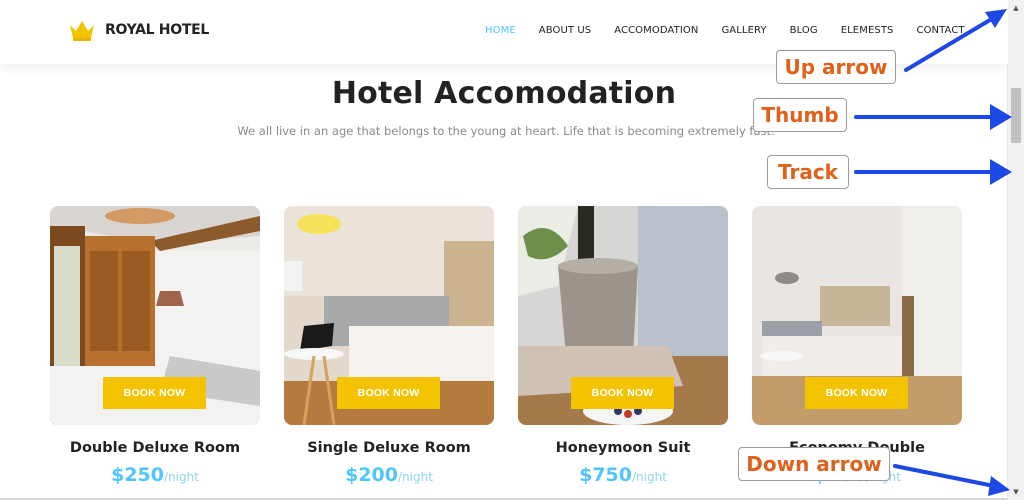  I want to click on scroll-up-arrow: ▲, so click(1016, 8).